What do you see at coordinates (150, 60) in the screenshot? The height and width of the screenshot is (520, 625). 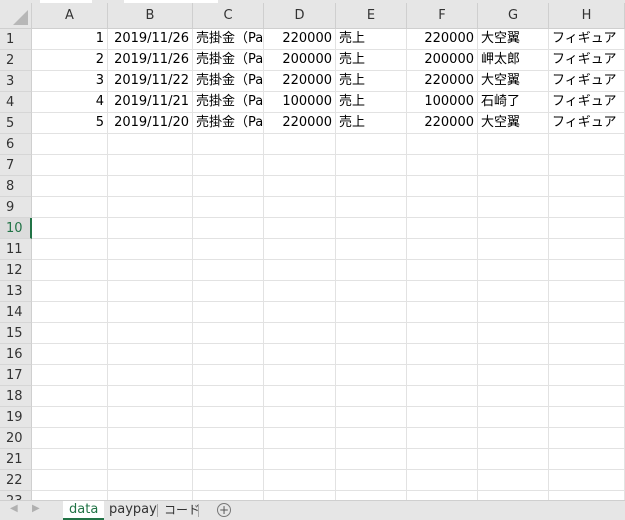 I see `cell-b2: 2019/11/26` at bounding box center [150, 60].